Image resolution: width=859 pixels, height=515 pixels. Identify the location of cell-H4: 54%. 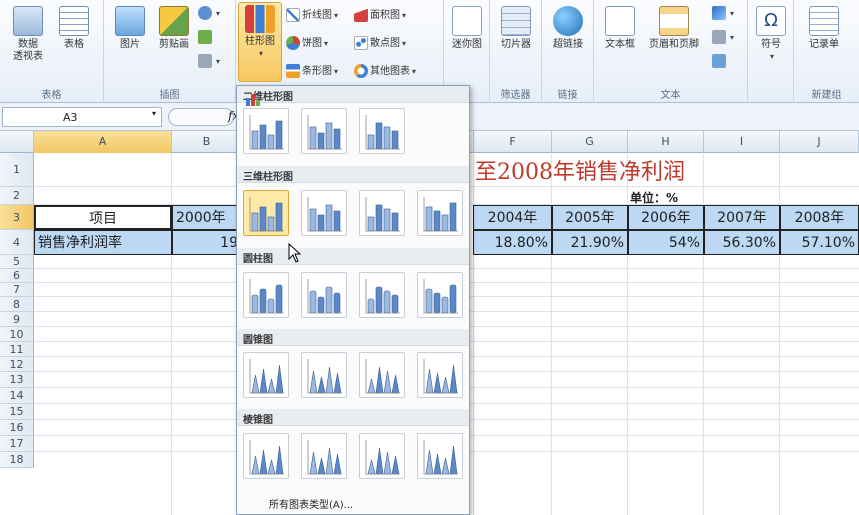
(666, 242).